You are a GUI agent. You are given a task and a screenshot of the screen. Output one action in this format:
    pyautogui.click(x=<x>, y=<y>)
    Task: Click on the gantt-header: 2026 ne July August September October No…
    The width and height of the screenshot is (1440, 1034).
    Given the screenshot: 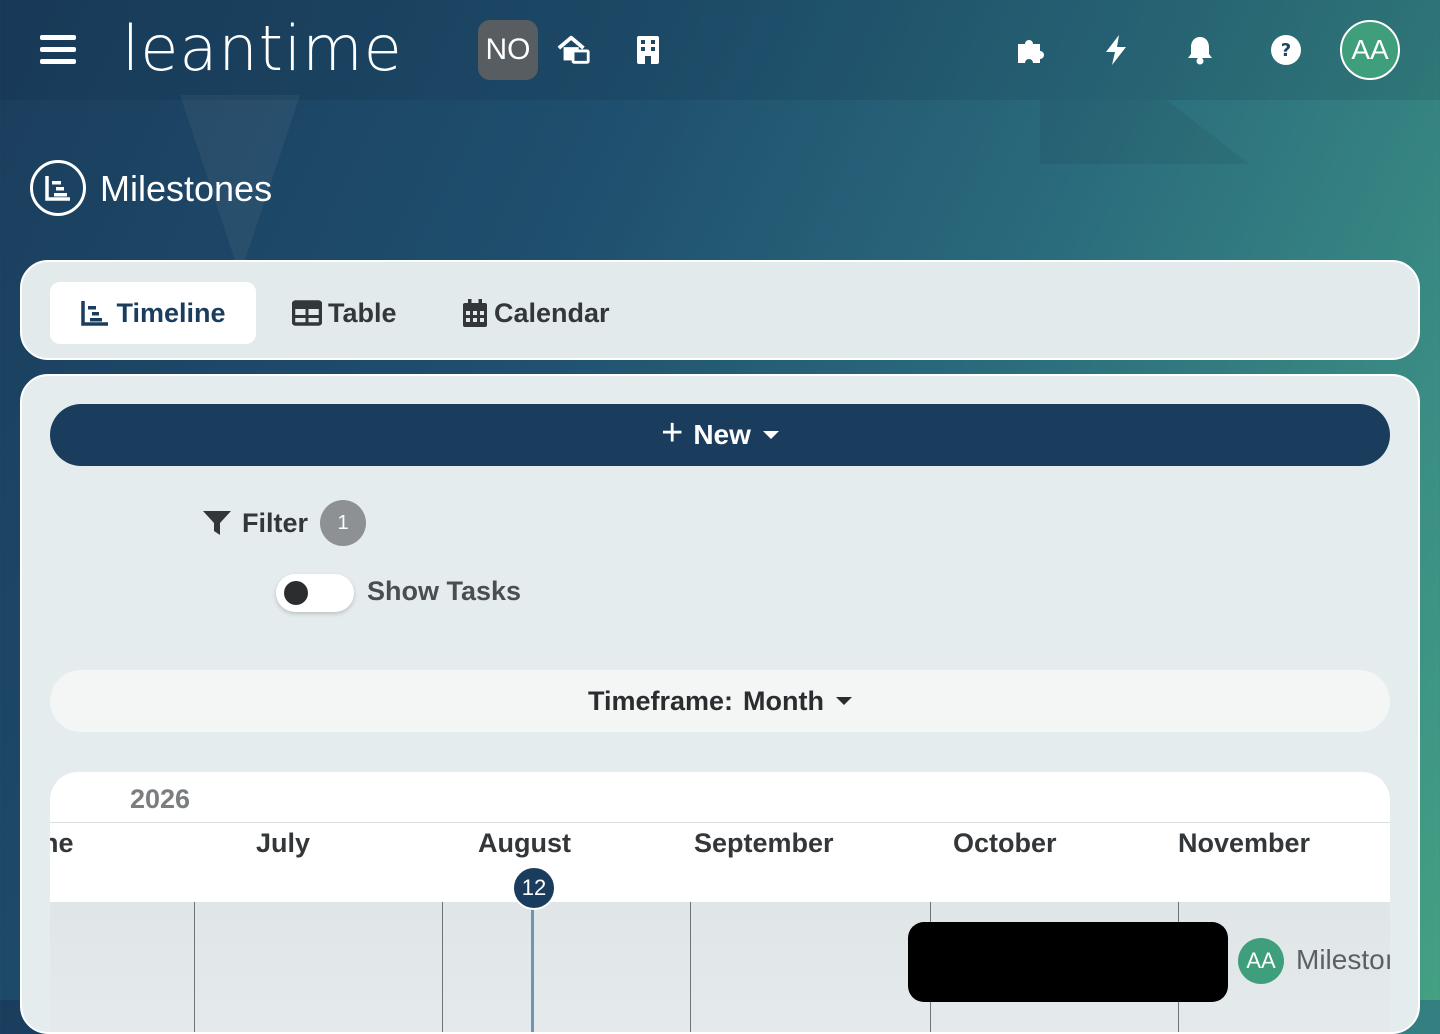 What is the action you would take?
    pyautogui.click(x=720, y=837)
    